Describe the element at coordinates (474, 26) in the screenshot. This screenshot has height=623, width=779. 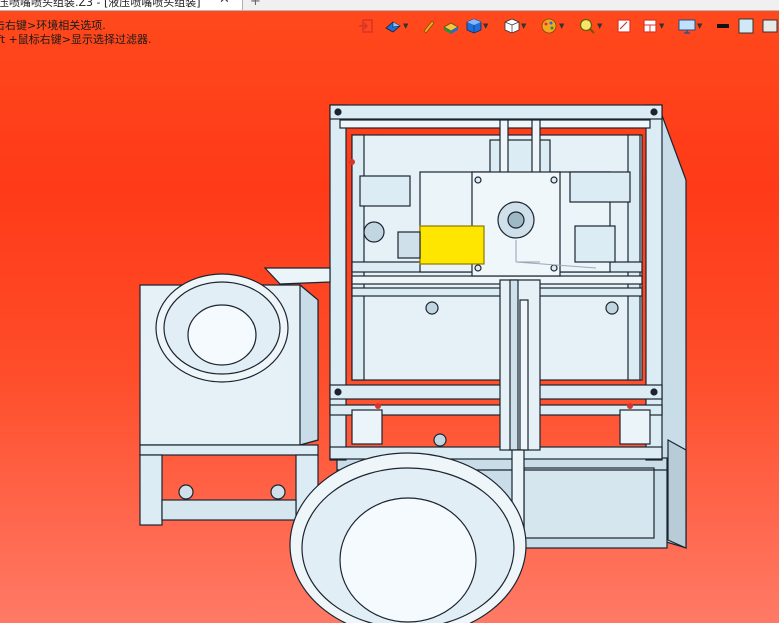
I see `shaded-cube-icon` at that location.